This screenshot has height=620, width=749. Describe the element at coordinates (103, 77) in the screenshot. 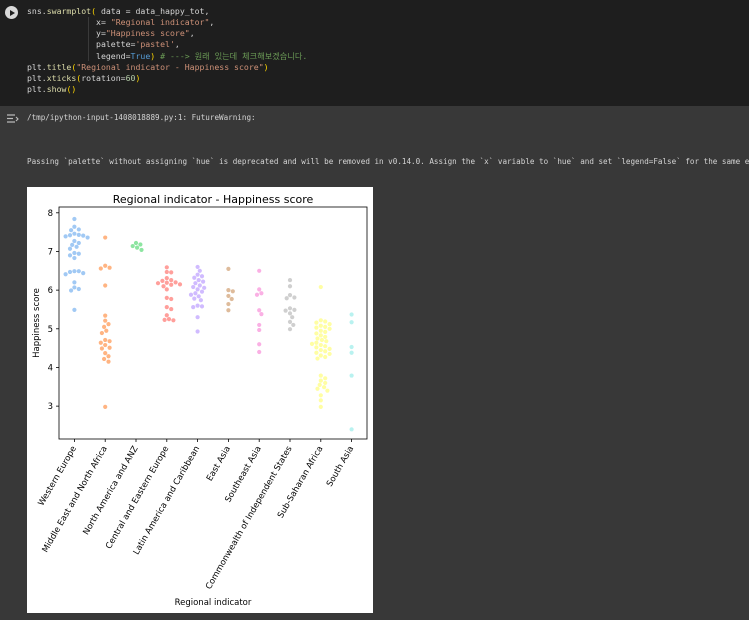

I see `code-token: rotation=` at that location.